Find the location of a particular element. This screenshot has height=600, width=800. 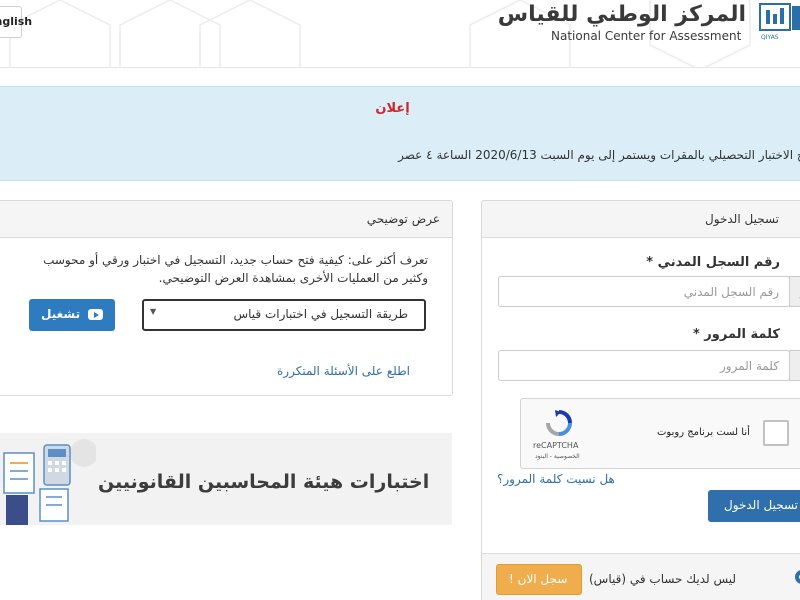

login-panel-header: تسجيل الدخول is located at coordinates (641, 219).